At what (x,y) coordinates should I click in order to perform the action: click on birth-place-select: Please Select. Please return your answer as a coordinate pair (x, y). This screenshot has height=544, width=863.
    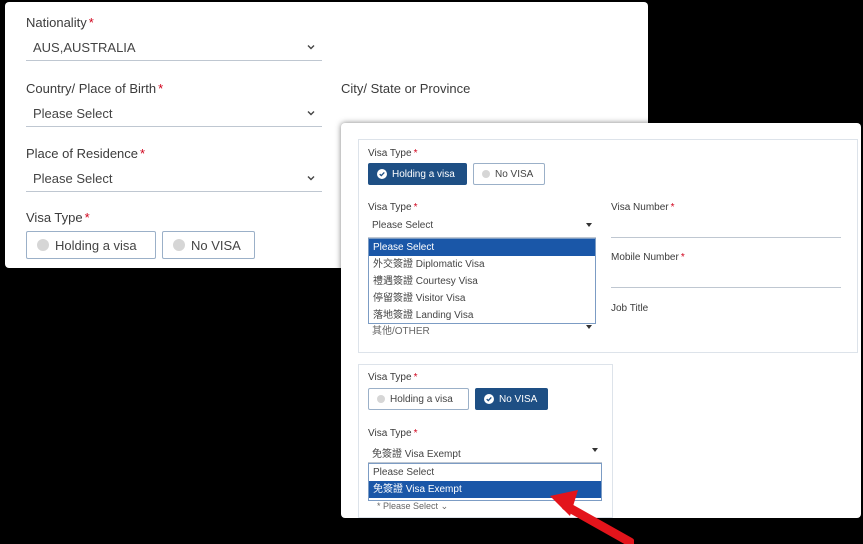
    Looking at the image, I should click on (174, 115).